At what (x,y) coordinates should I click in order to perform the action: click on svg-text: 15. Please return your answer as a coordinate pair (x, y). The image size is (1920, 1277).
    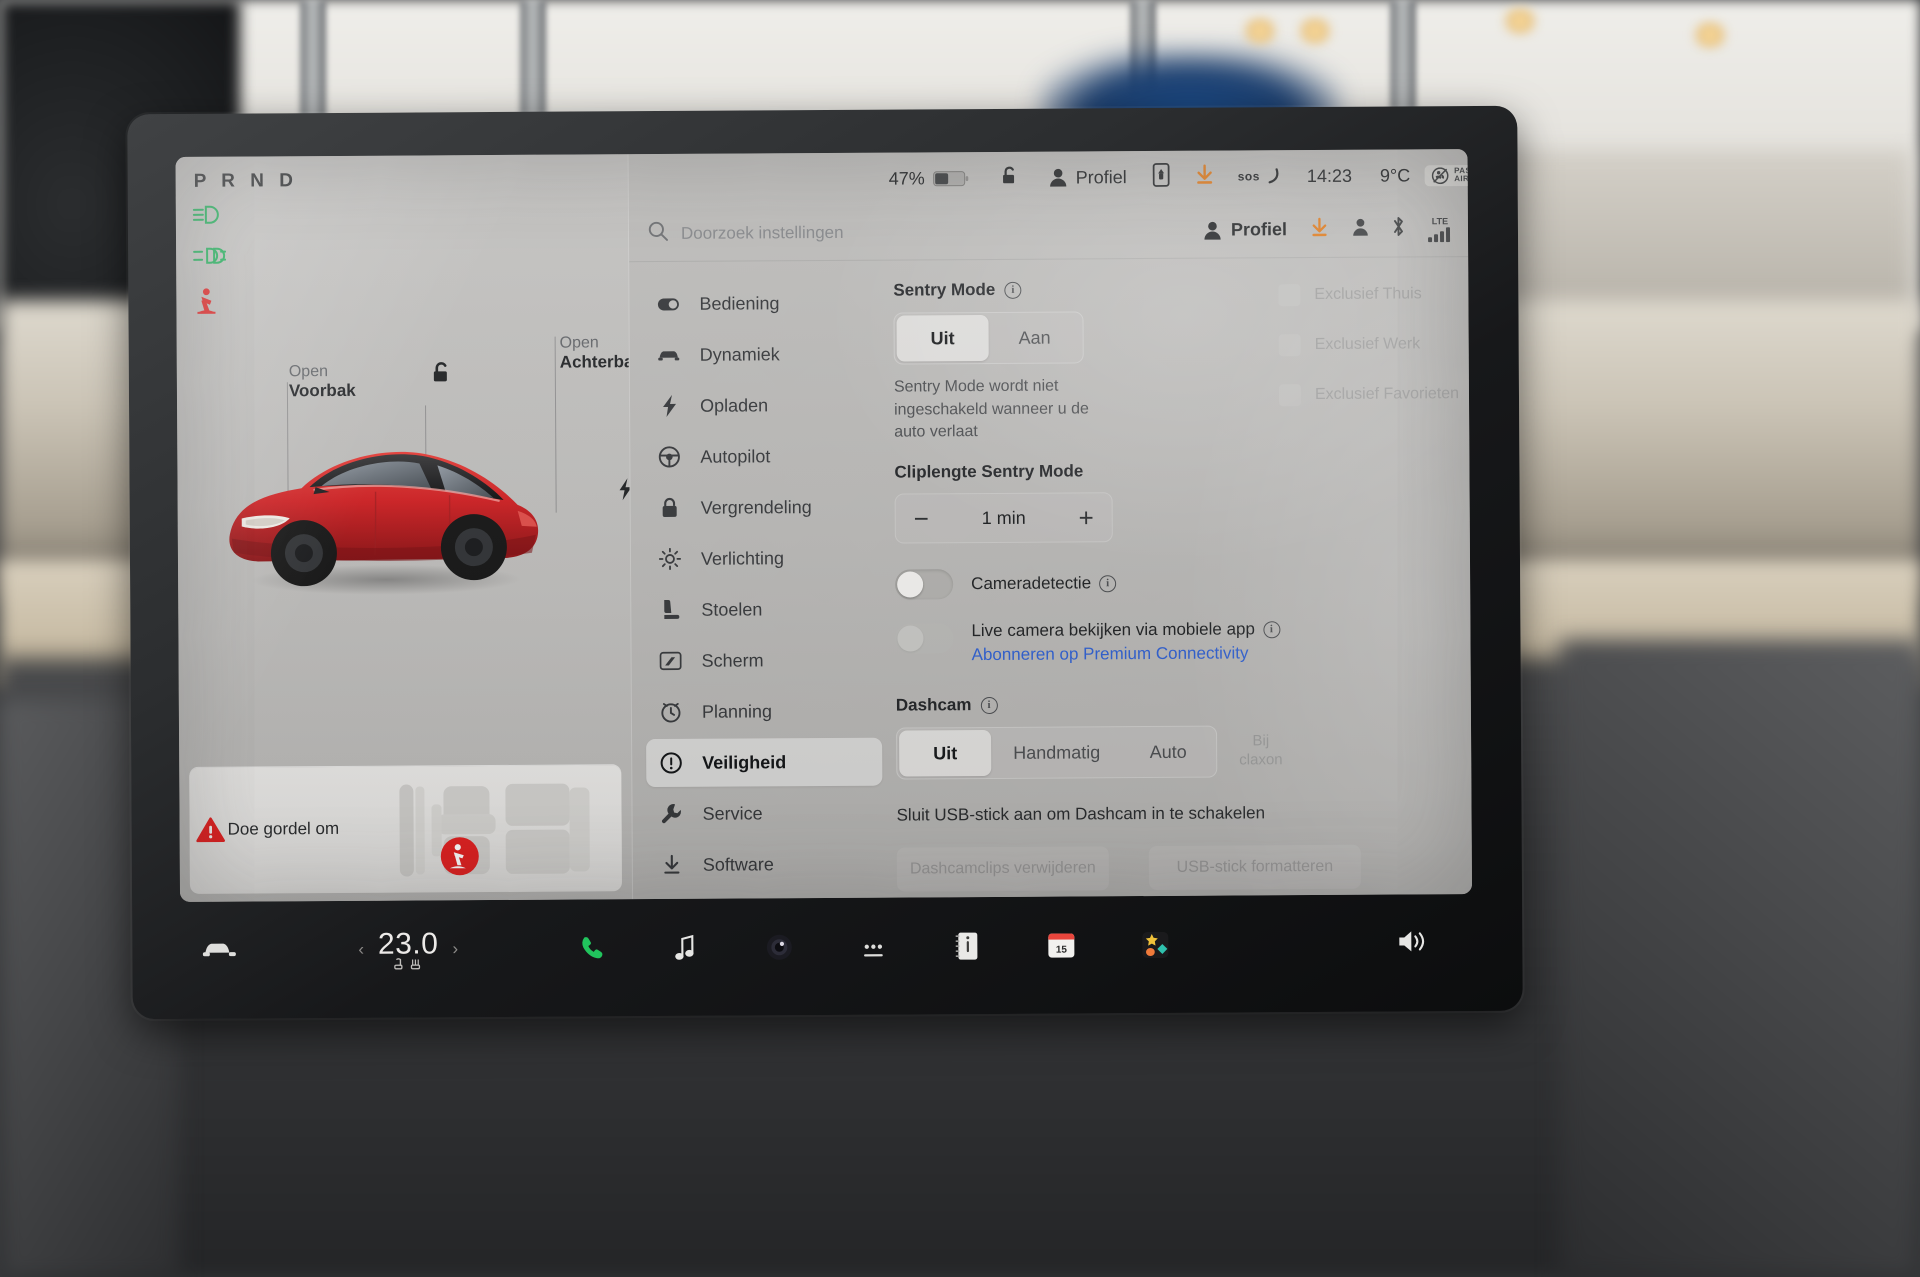
    Looking at the image, I should click on (1062, 950).